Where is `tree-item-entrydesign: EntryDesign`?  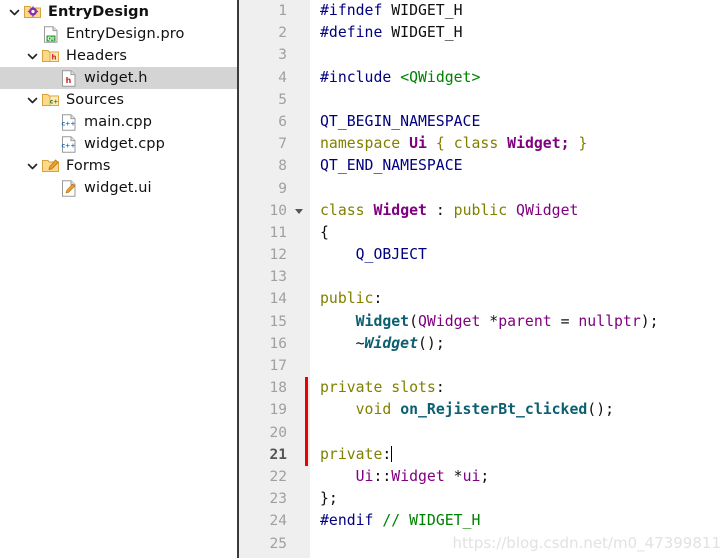
tree-item-entrydesign: EntryDesign is located at coordinates (118, 12).